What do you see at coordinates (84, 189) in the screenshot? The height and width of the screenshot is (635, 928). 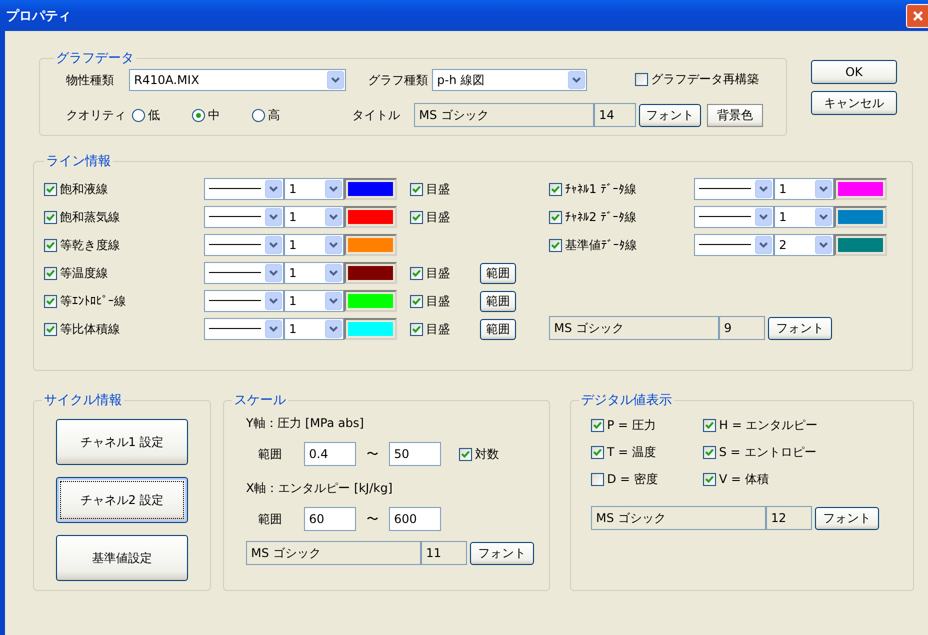 I see `checkbox-label: 飽和液線` at bounding box center [84, 189].